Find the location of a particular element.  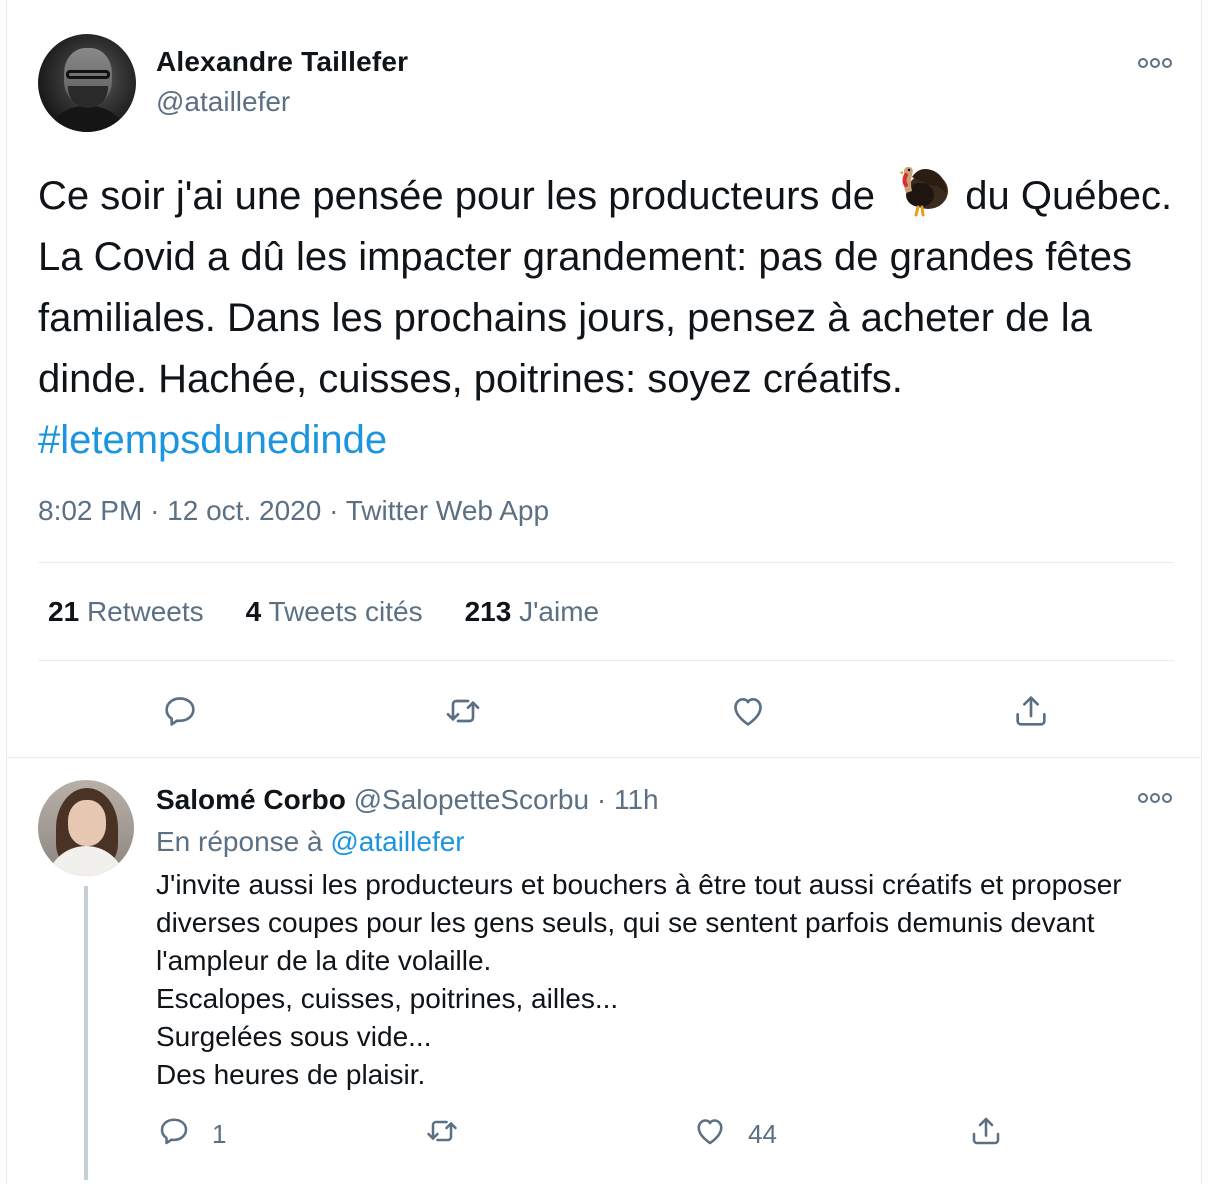

thread-line is located at coordinates (86, 1033).